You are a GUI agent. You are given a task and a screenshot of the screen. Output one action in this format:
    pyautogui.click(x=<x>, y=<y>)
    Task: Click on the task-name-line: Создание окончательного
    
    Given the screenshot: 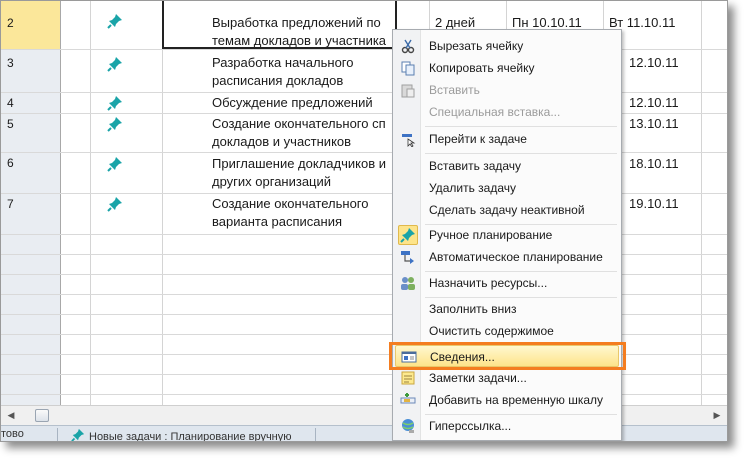 What is the action you would take?
    pyautogui.click(x=302, y=204)
    